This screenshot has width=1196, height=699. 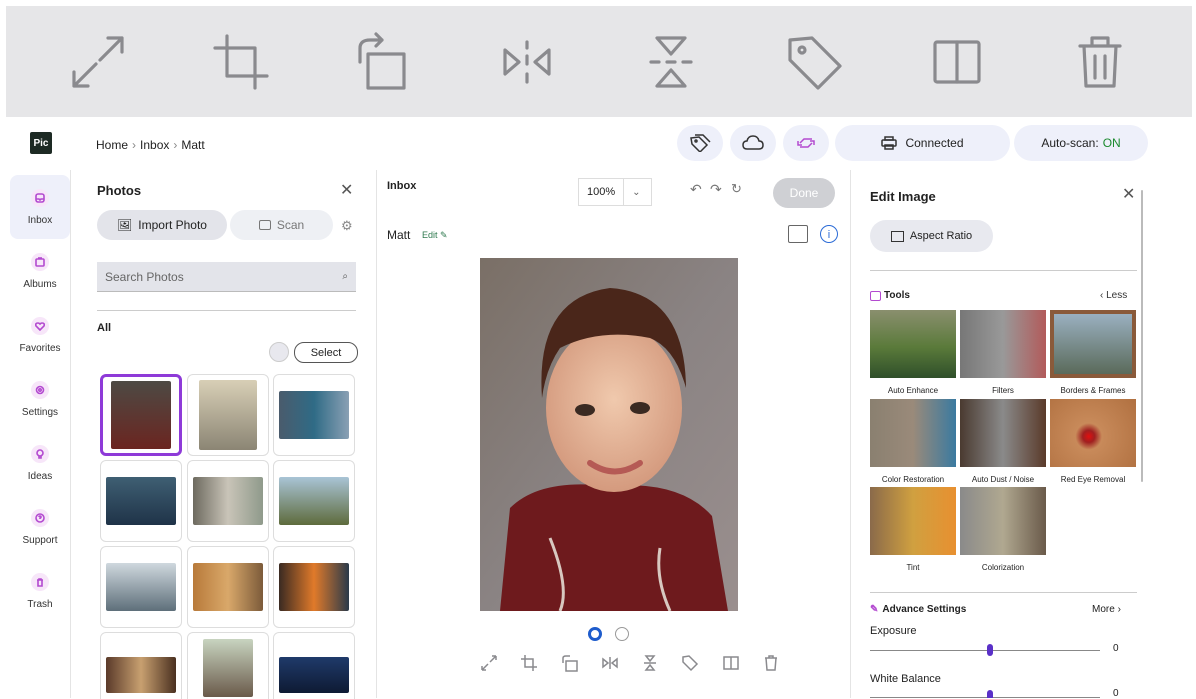 I want to click on bottom-toolbar, so click(x=630, y=664).